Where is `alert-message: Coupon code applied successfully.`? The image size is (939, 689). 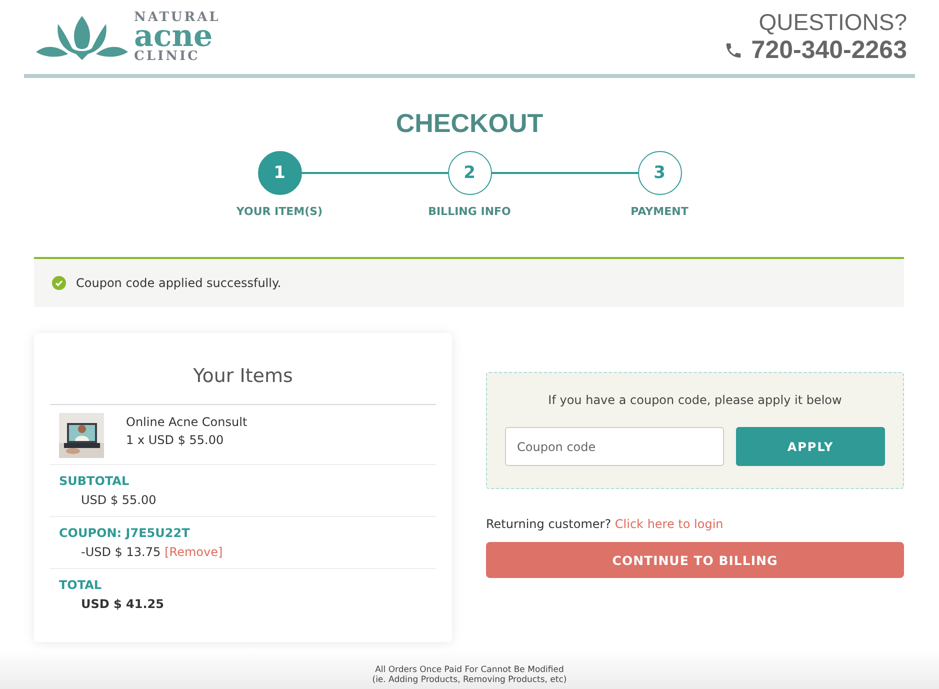
alert-message: Coupon code applied successfully. is located at coordinates (179, 283).